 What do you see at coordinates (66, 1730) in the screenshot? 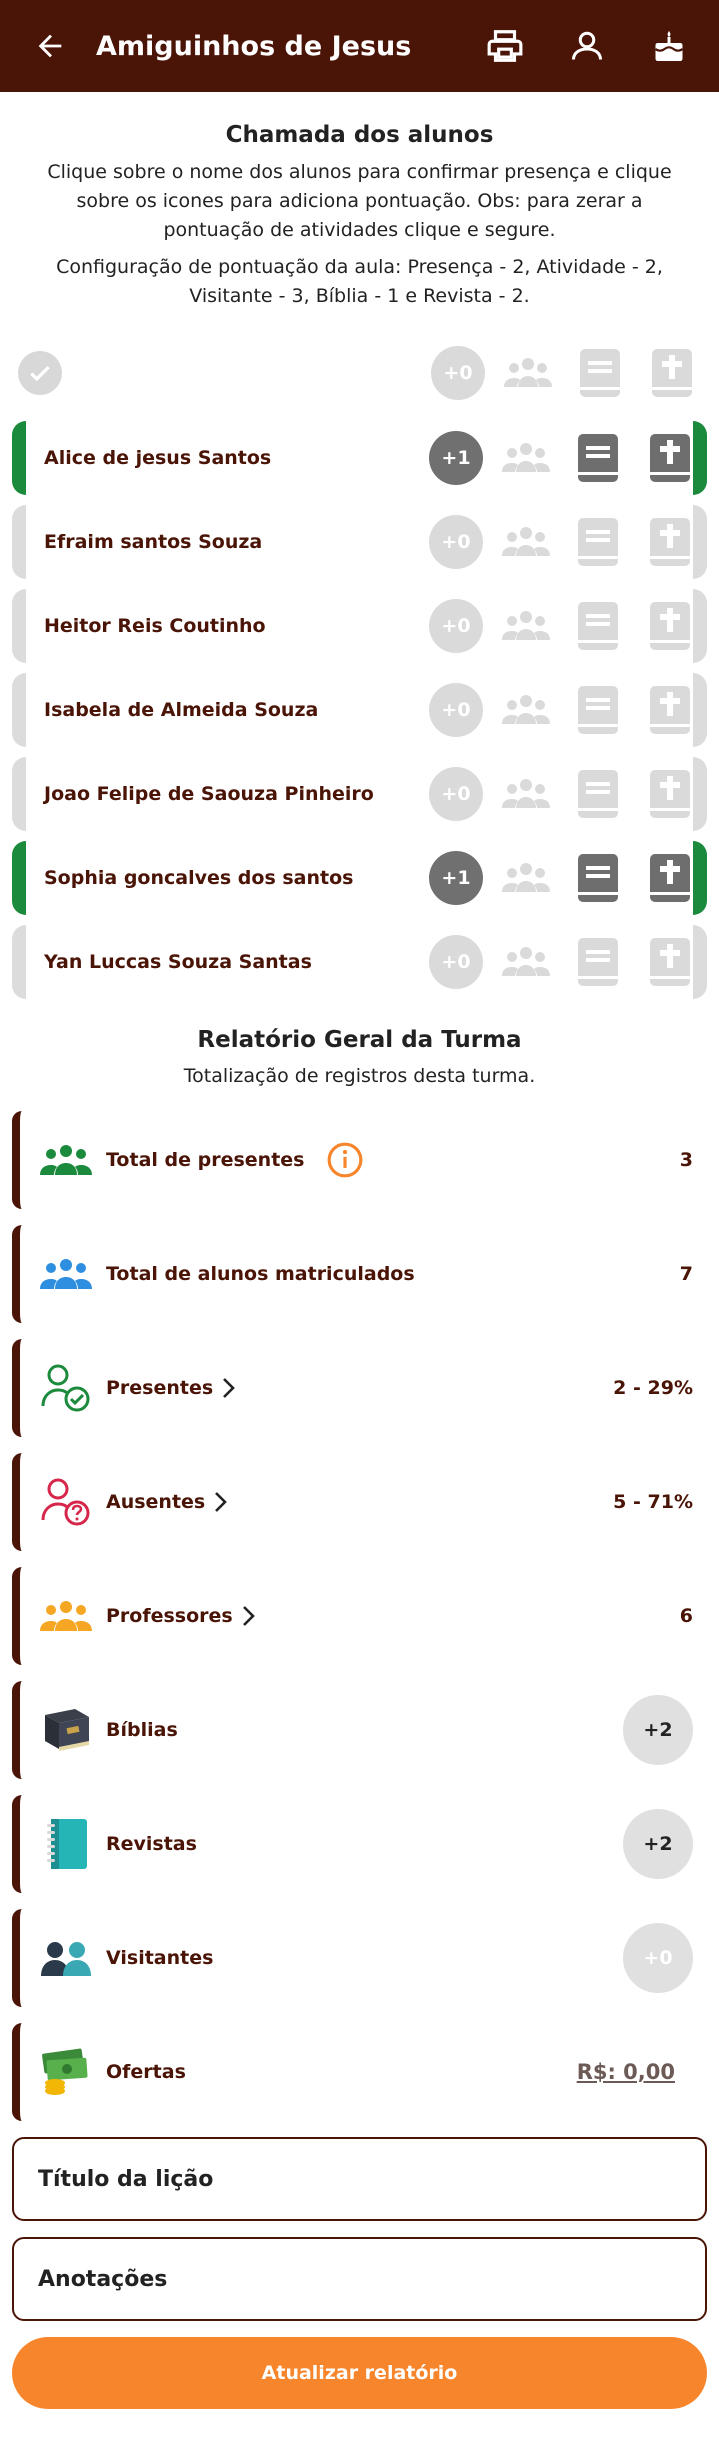
I see `bible-book-icon` at bounding box center [66, 1730].